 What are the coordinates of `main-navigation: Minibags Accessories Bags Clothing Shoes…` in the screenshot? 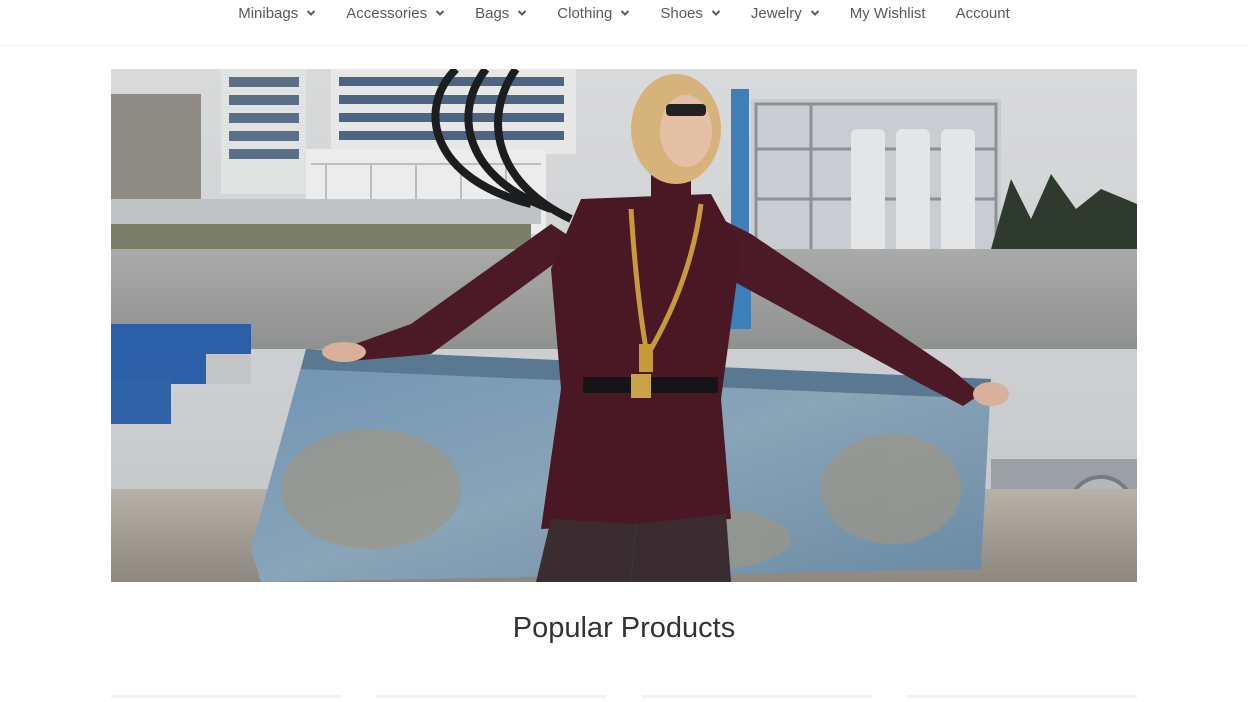 It's located at (624, 23).